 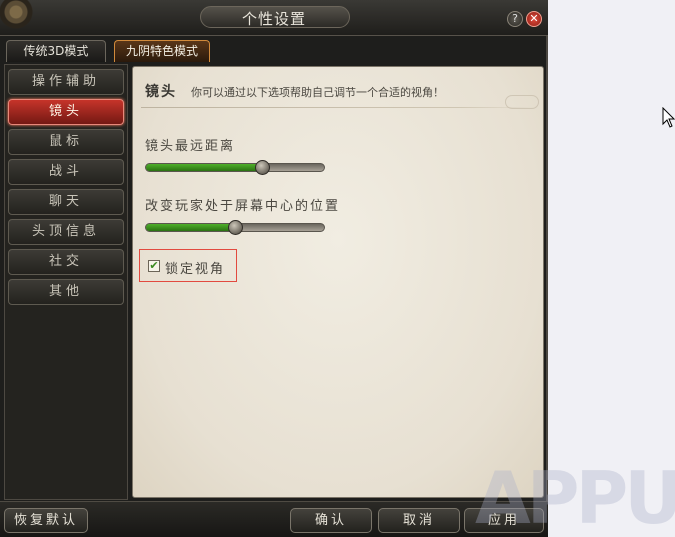 I want to click on max-camera-distance-slider, so click(x=235, y=167).